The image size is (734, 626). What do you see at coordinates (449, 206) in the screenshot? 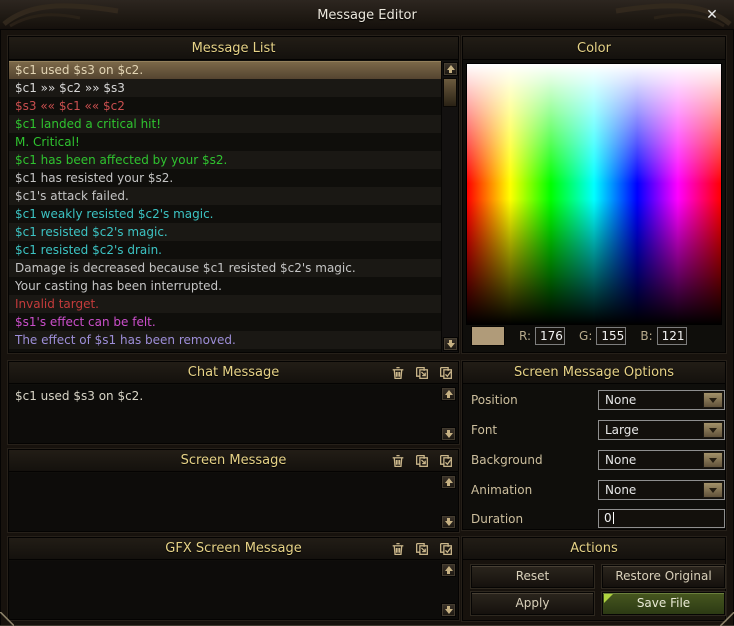
I see `scrollbar` at bounding box center [449, 206].